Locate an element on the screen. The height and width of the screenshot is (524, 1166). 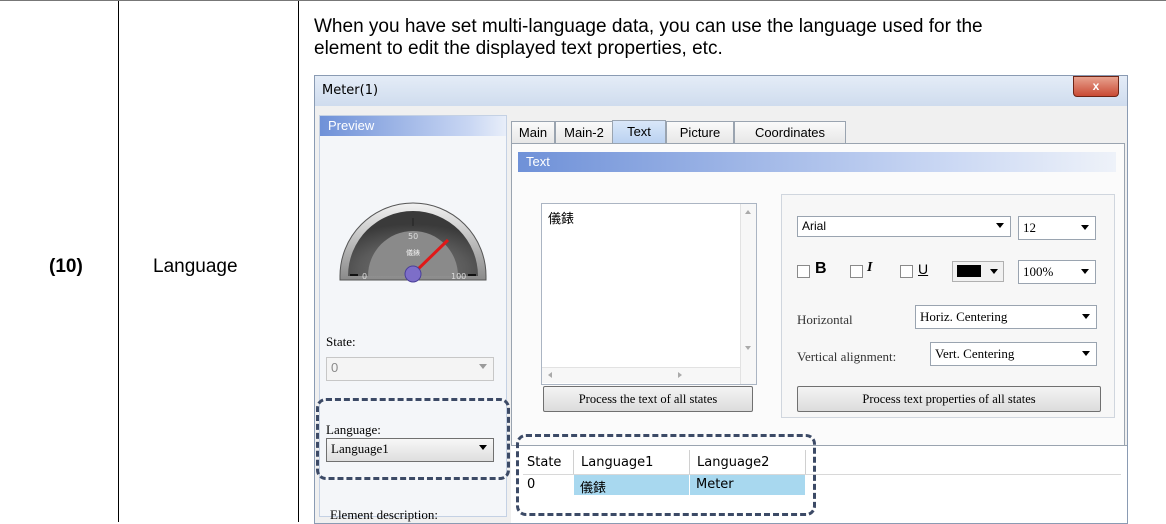
font-size-select: 12 is located at coordinates (1057, 228).